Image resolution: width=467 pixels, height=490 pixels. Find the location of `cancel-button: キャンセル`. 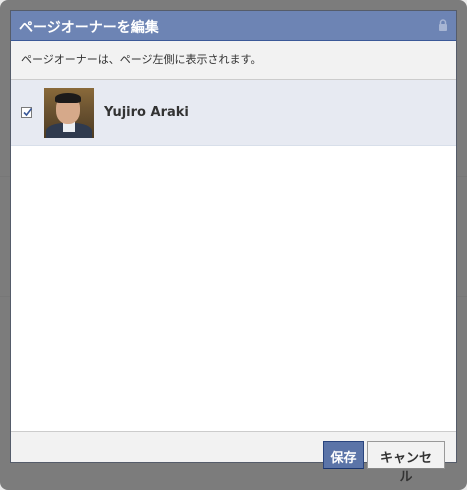

cancel-button: キャンセル is located at coordinates (406, 463).